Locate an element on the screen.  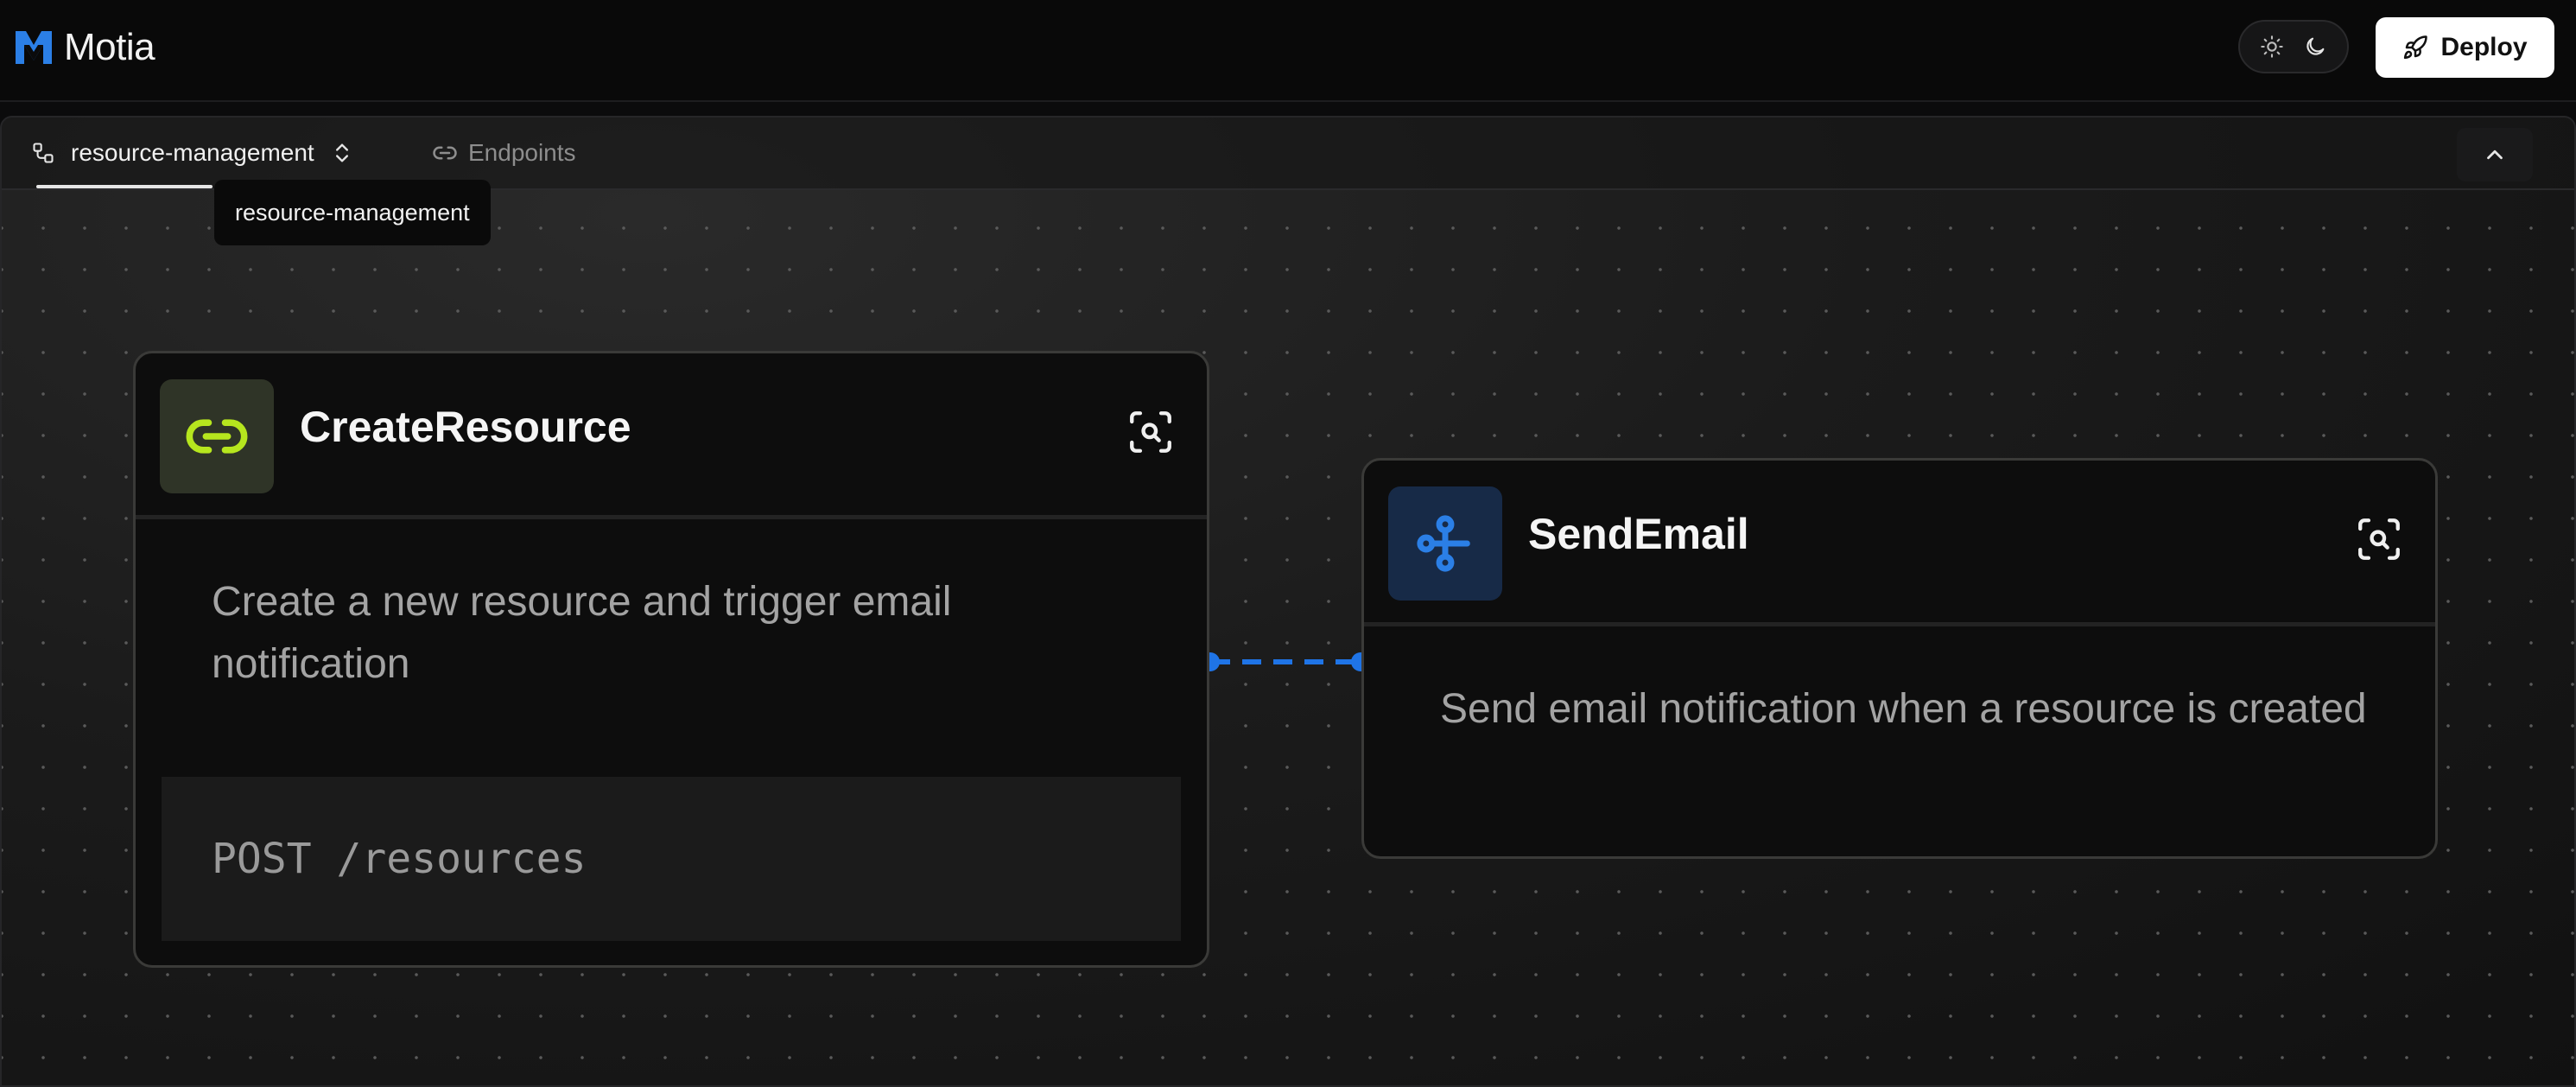
endpoints-tab-label: Endpoints is located at coordinates (522, 152).